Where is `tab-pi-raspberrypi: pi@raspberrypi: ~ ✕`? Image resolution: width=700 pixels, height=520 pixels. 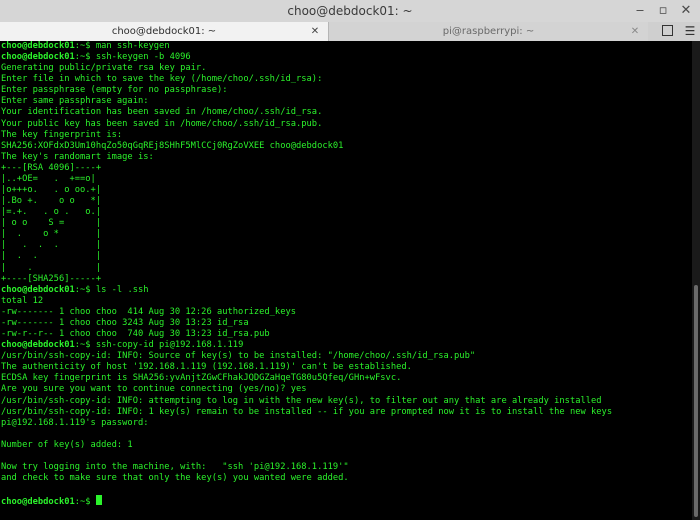 tab-pi-raspberrypi: pi@raspberrypi: ~ ✕ is located at coordinates (488, 31).